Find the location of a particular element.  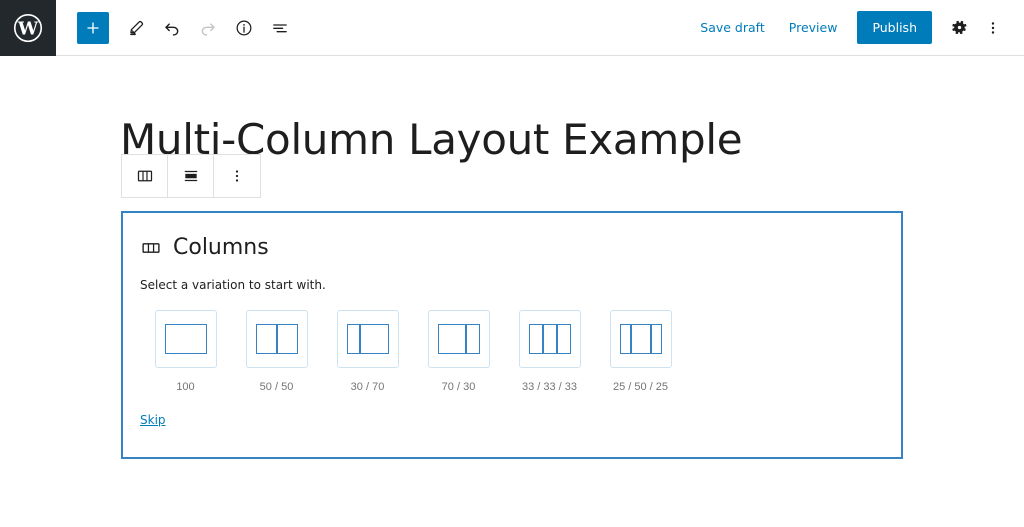

variation-30-70: 30 / 70 is located at coordinates (367, 351).